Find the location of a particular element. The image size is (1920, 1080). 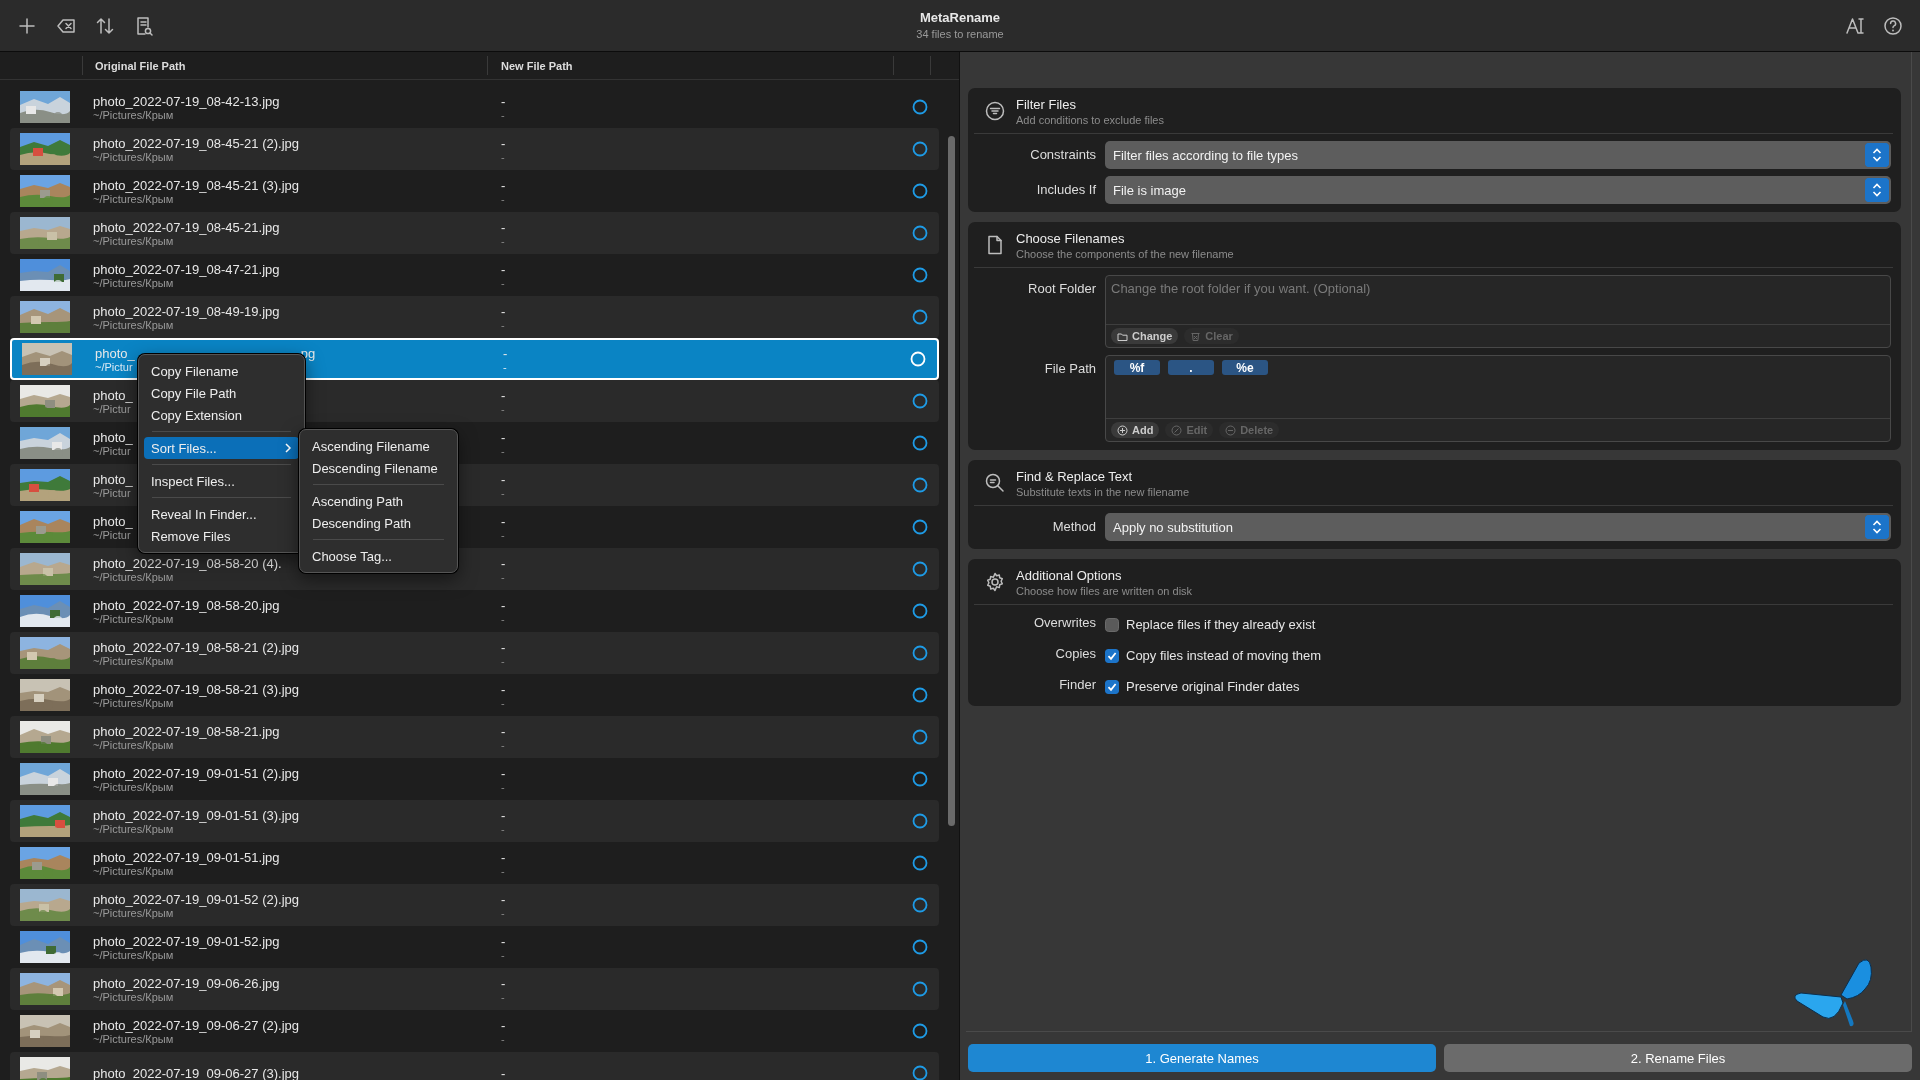

file-name: photo_2022-07-19_09-01-52.jpg is located at coordinates (186, 941).